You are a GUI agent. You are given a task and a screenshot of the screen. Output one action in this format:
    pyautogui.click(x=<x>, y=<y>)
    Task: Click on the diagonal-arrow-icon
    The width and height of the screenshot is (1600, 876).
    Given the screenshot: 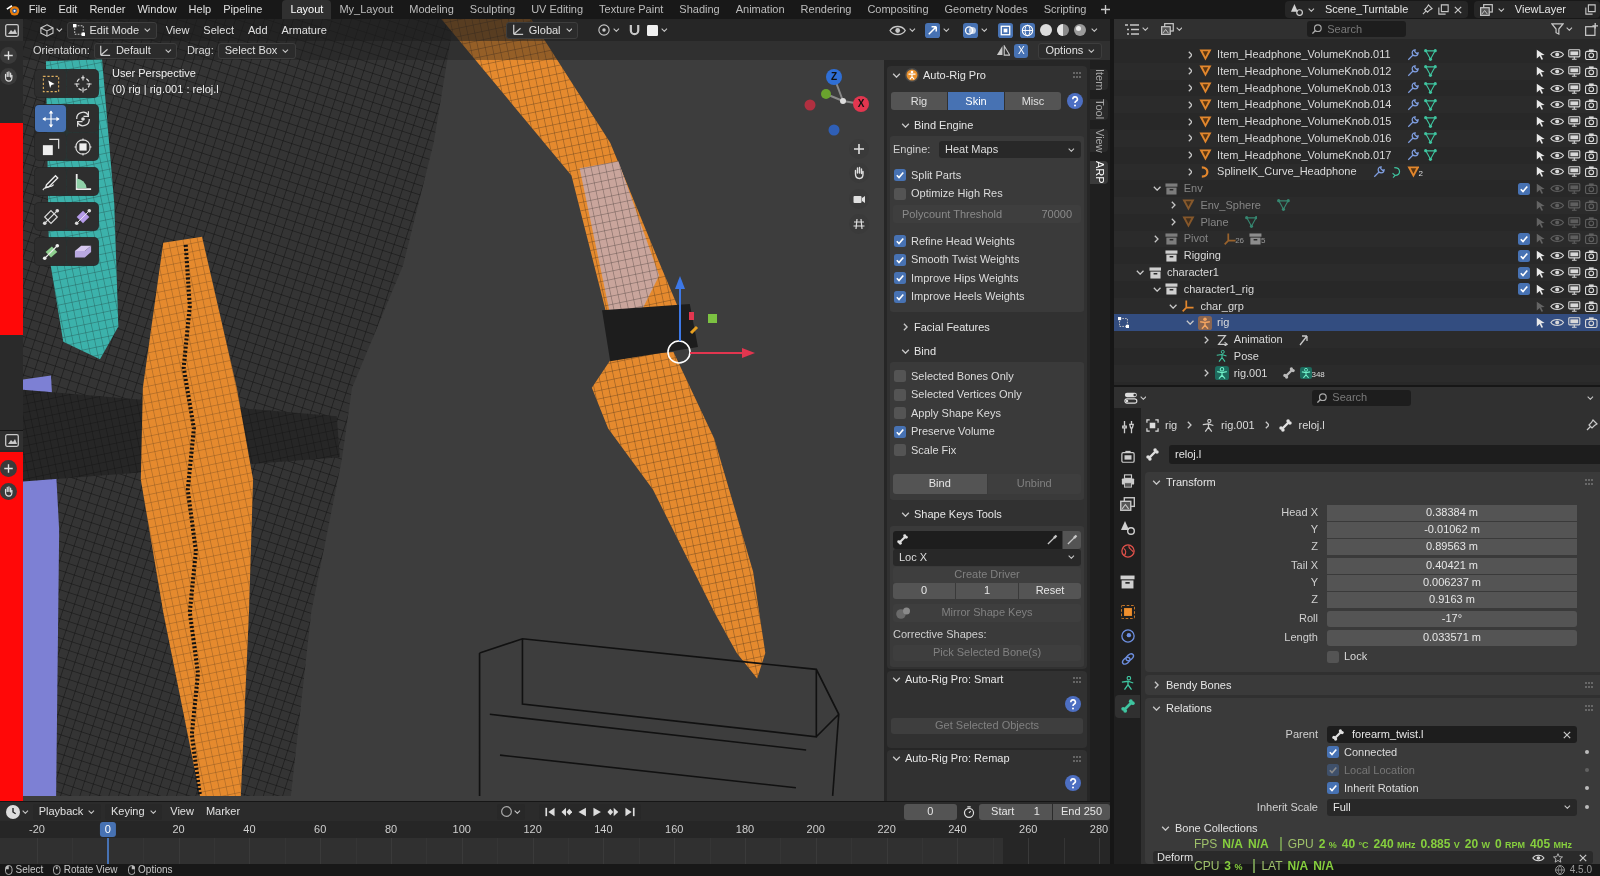 What is the action you would take?
    pyautogui.click(x=933, y=30)
    